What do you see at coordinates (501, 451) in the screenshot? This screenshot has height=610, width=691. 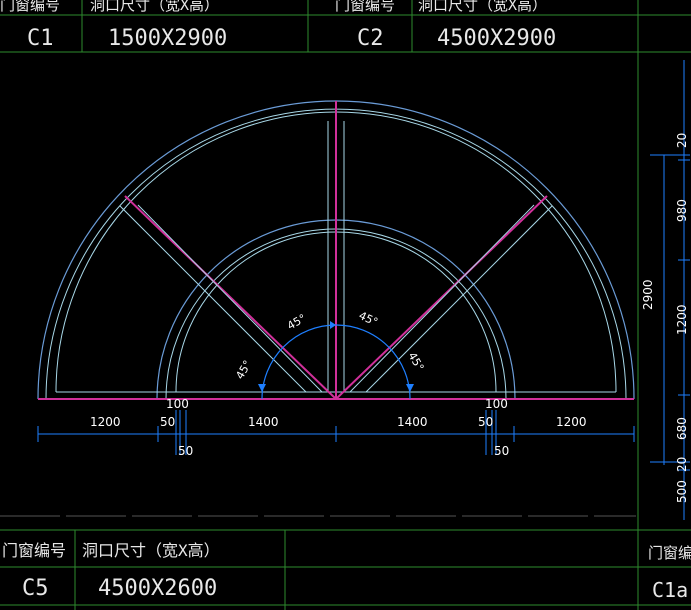 I see `dim-label-50b-right: 50` at bounding box center [501, 451].